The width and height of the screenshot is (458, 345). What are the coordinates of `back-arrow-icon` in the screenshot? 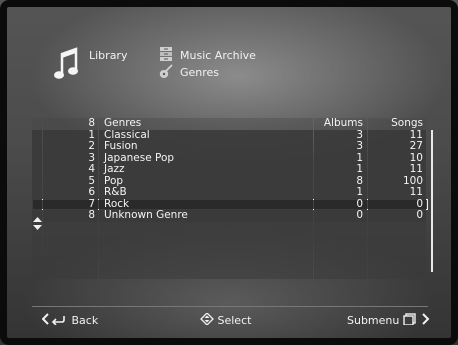 It's located at (53, 319).